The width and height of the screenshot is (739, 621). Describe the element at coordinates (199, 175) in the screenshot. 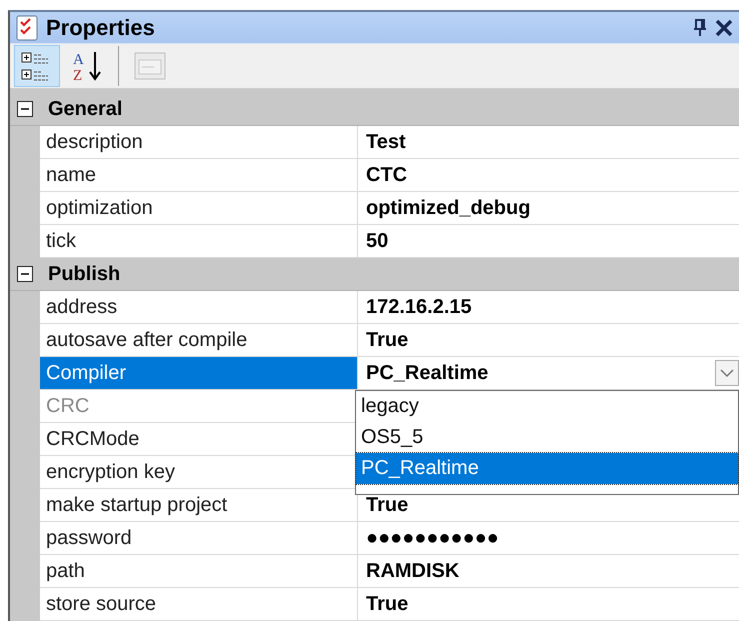

I see `property-name: name` at that location.